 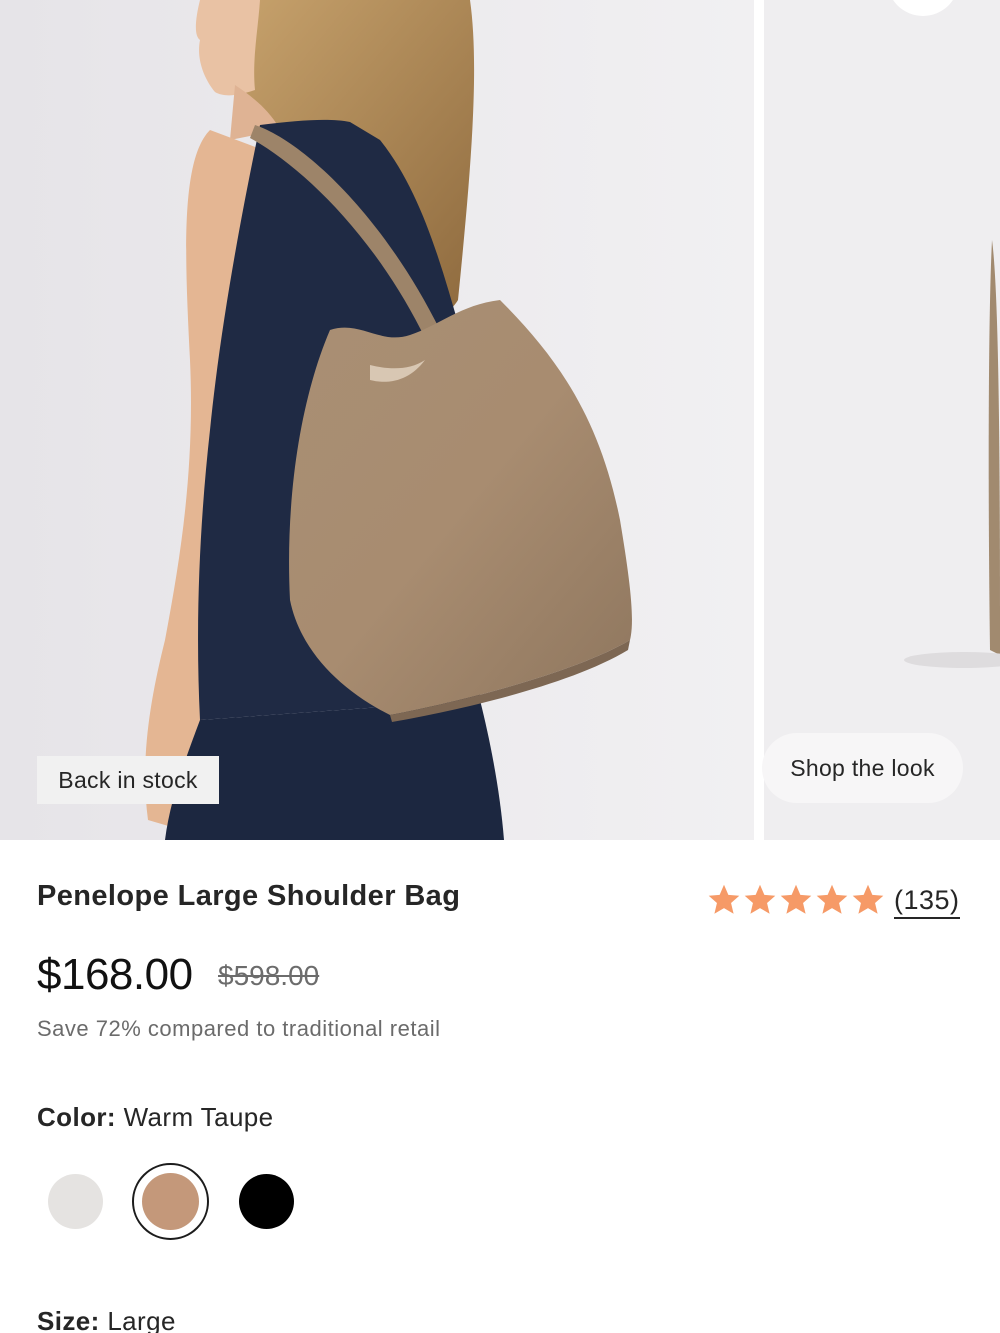 I want to click on sale-price: $168.00, so click(x=115, y=974).